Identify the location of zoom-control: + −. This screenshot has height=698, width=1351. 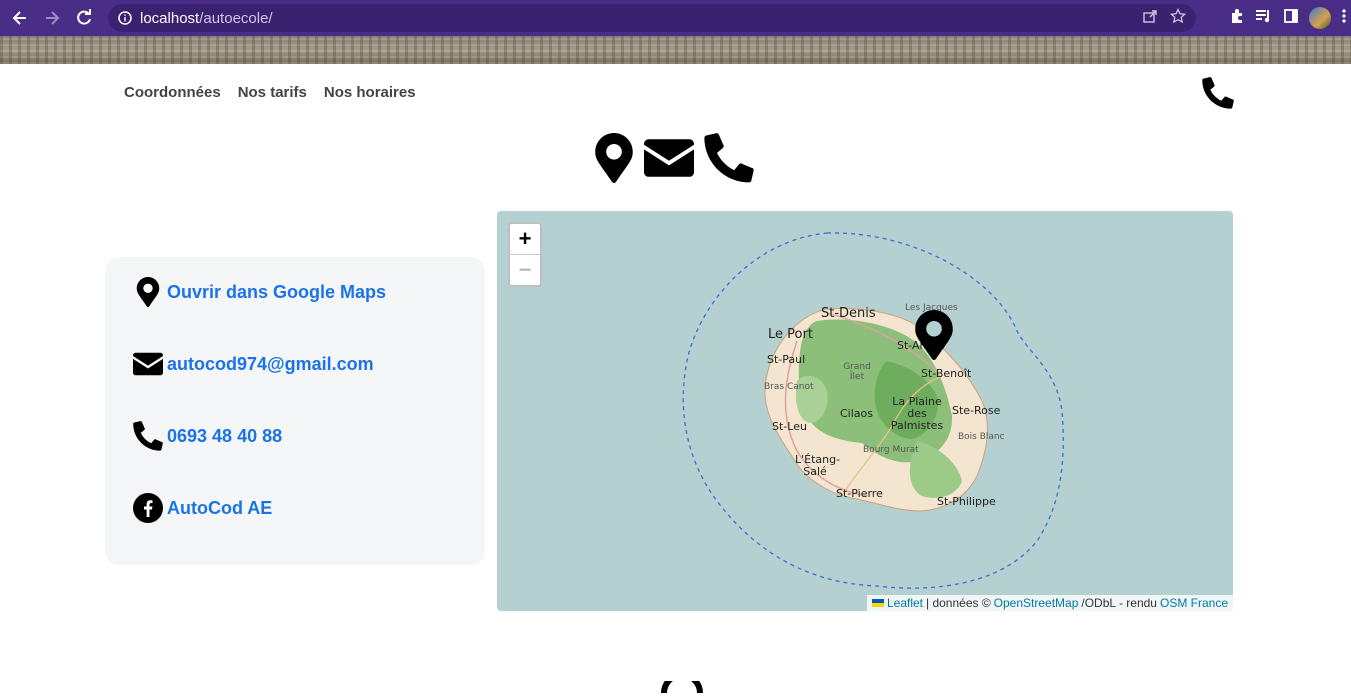
(525, 254).